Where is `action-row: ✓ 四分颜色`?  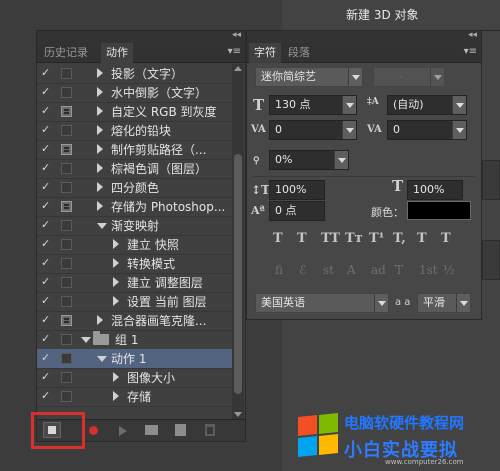
action-row: ✓ 四分颜色 is located at coordinates (134, 188).